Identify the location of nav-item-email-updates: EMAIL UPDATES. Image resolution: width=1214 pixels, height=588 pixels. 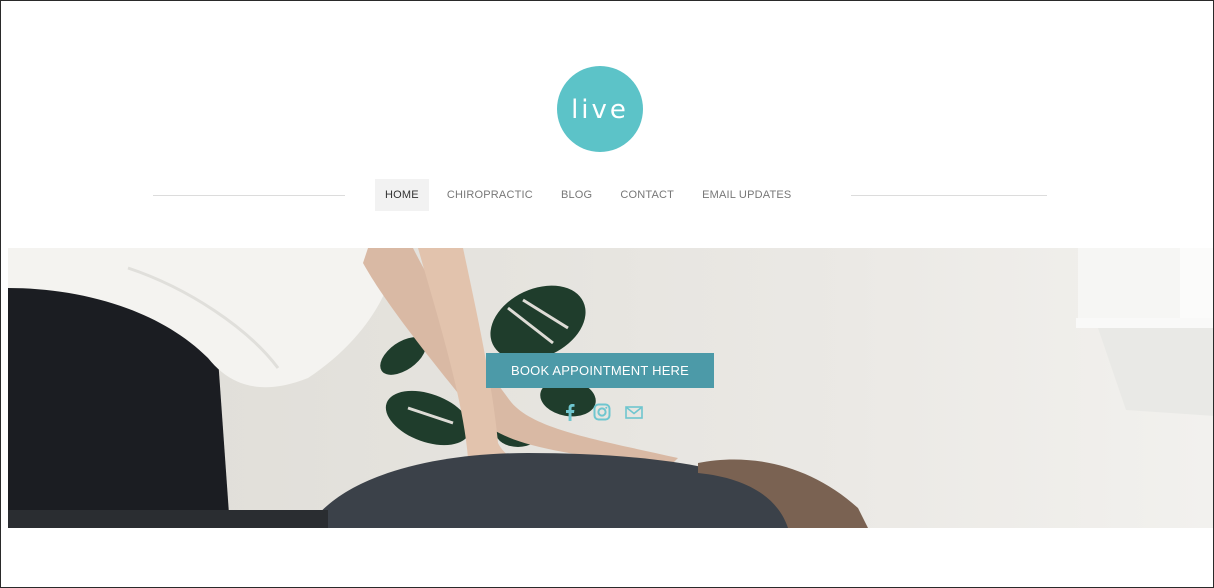
(746, 195).